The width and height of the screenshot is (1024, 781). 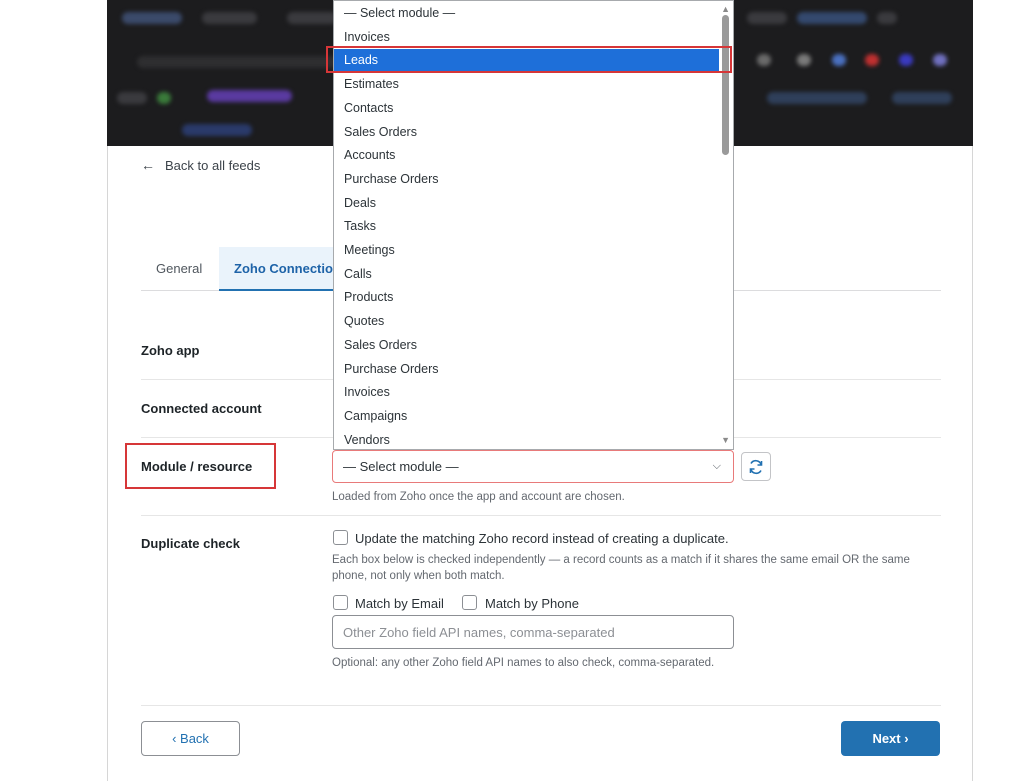 I want to click on back-button: ‹ Back, so click(x=190, y=738).